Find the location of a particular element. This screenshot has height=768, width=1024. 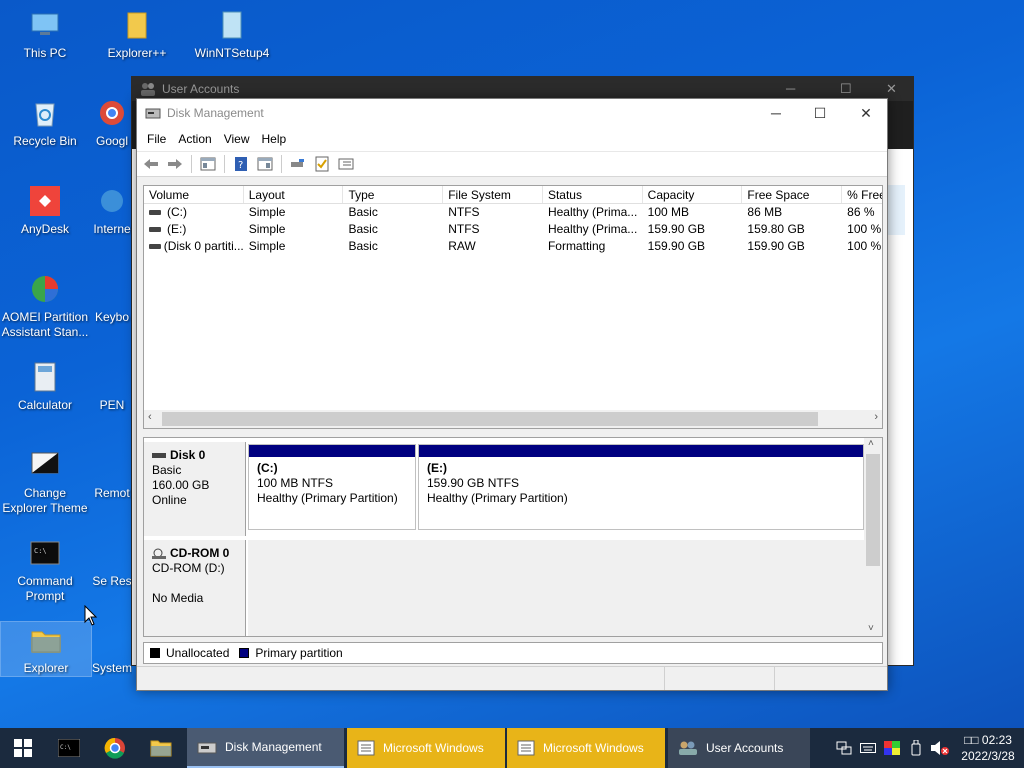

menu-file: File is located at coordinates (156, 139).